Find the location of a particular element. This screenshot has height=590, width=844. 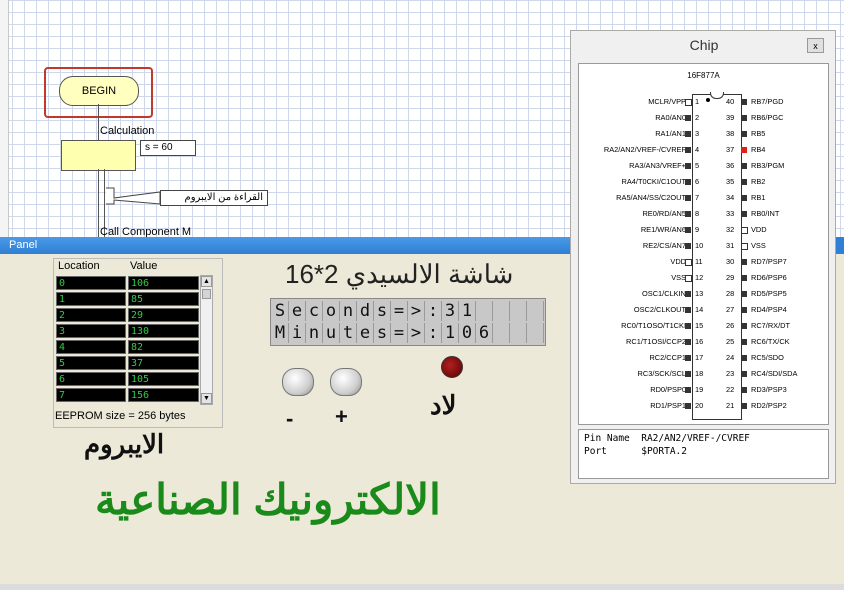

pin-number: 15 is located at coordinates (699, 325).